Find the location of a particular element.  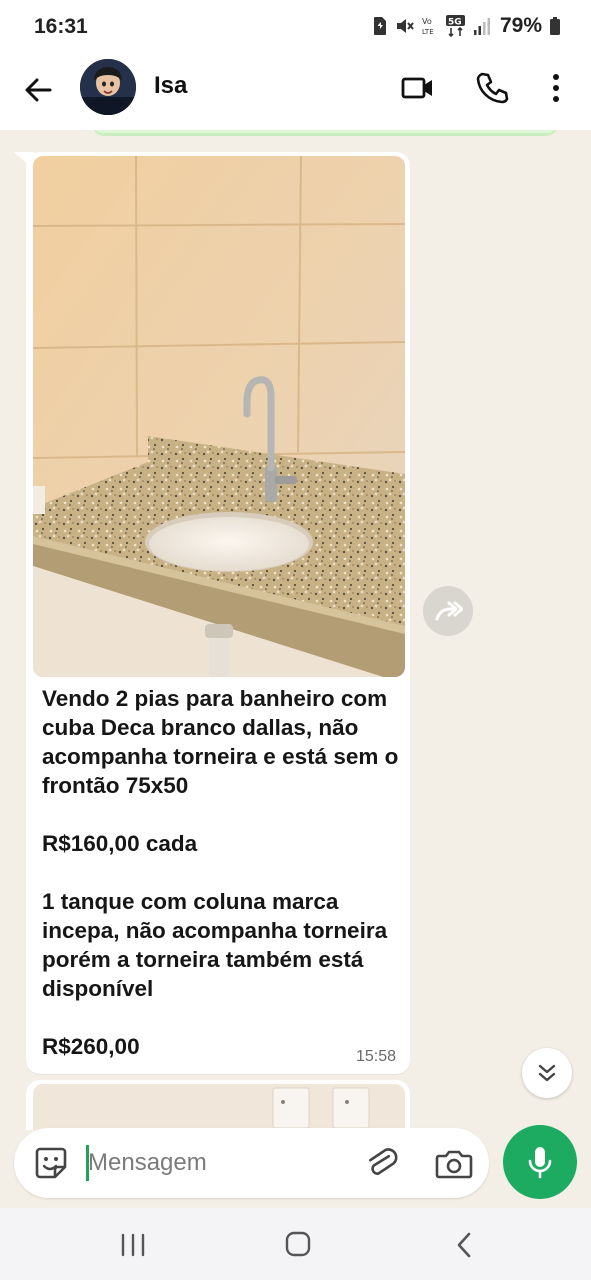

battery-icon is located at coordinates (555, 26).